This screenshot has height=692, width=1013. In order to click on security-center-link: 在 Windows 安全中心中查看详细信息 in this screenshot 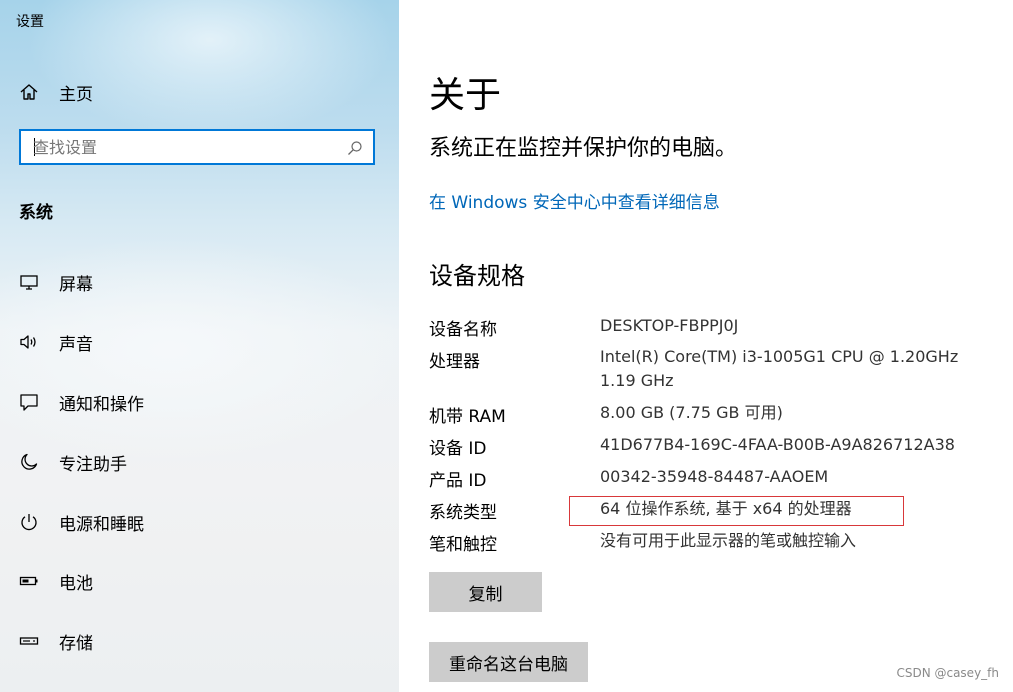, I will do `click(574, 200)`.